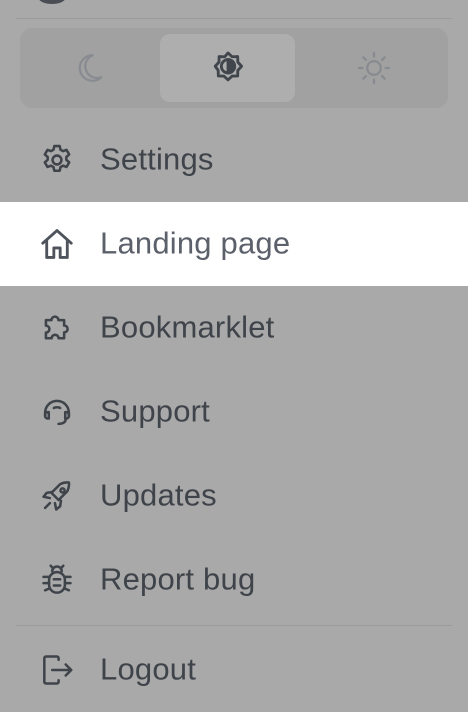 This screenshot has height=712, width=468. What do you see at coordinates (57, 412) in the screenshot?
I see `headset-icon` at bounding box center [57, 412].